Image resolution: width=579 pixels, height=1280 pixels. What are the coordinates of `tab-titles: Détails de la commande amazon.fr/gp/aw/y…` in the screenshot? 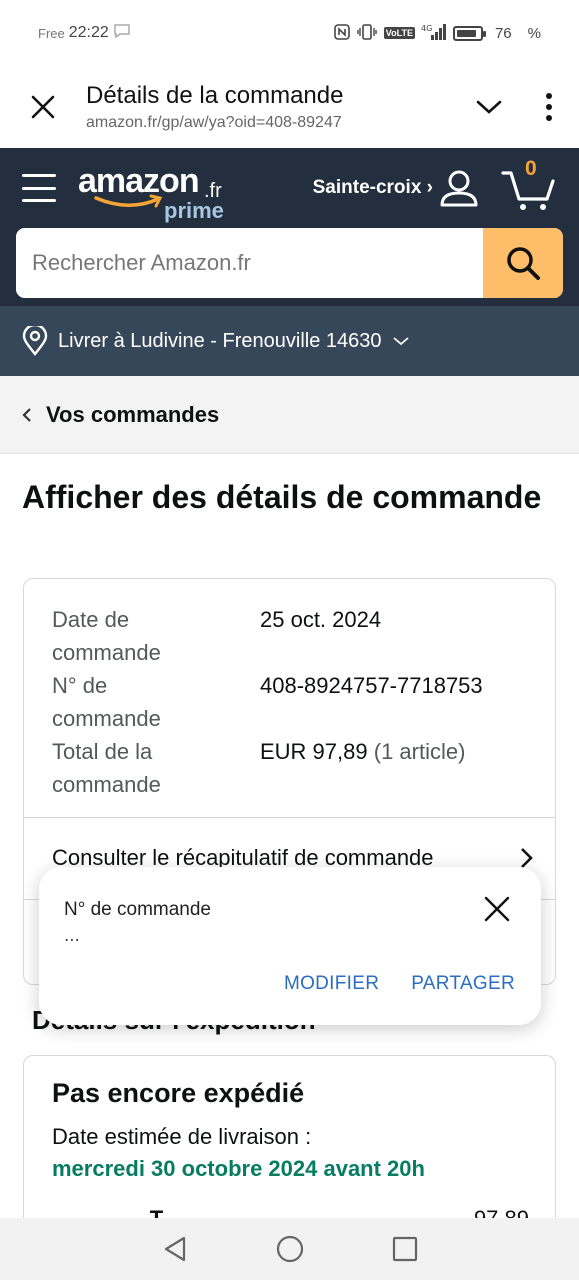 It's located at (272, 107).